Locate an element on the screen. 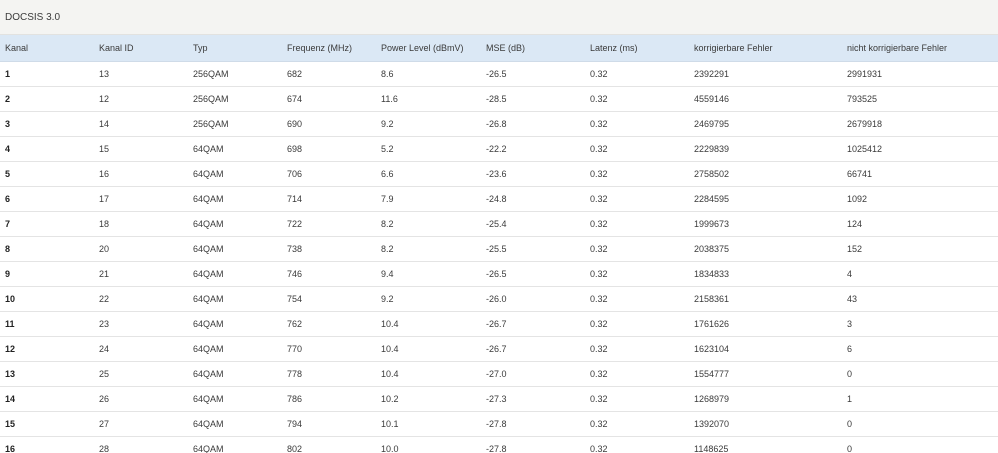 This screenshot has height=453, width=998. cell-frequenz: 682 is located at coordinates (295, 73).